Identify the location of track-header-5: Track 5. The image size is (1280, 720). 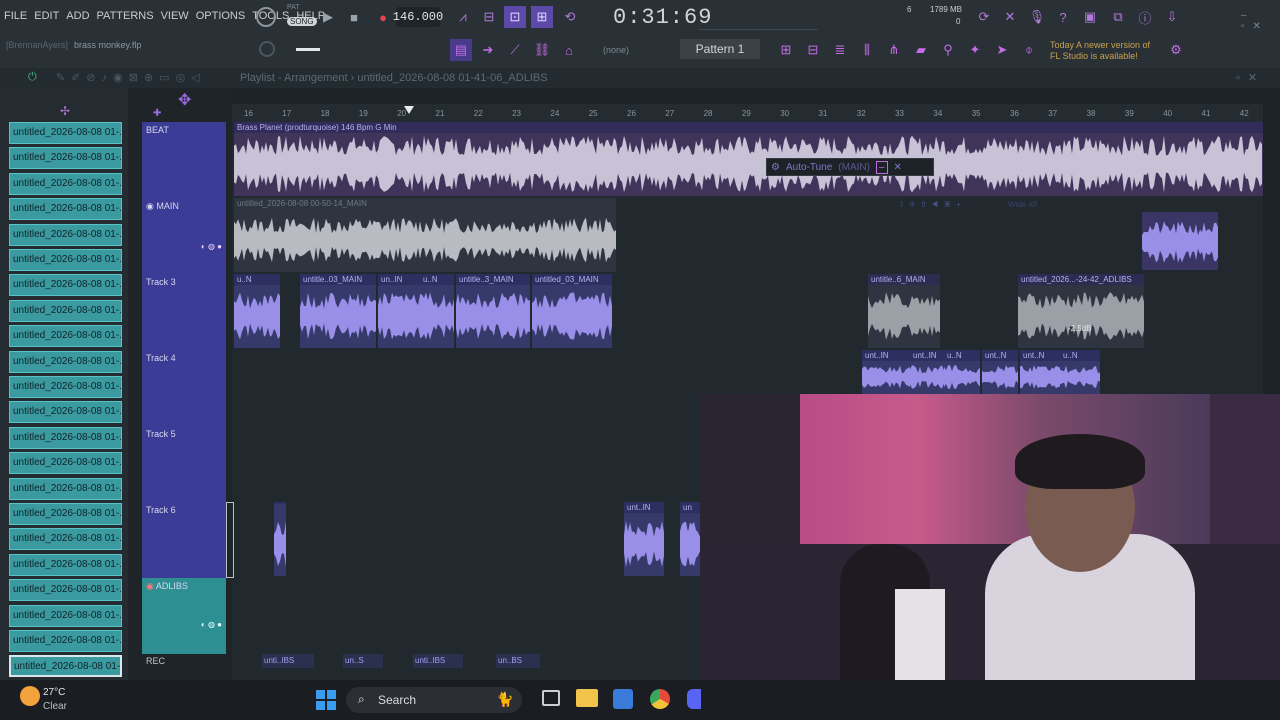
(184, 464).